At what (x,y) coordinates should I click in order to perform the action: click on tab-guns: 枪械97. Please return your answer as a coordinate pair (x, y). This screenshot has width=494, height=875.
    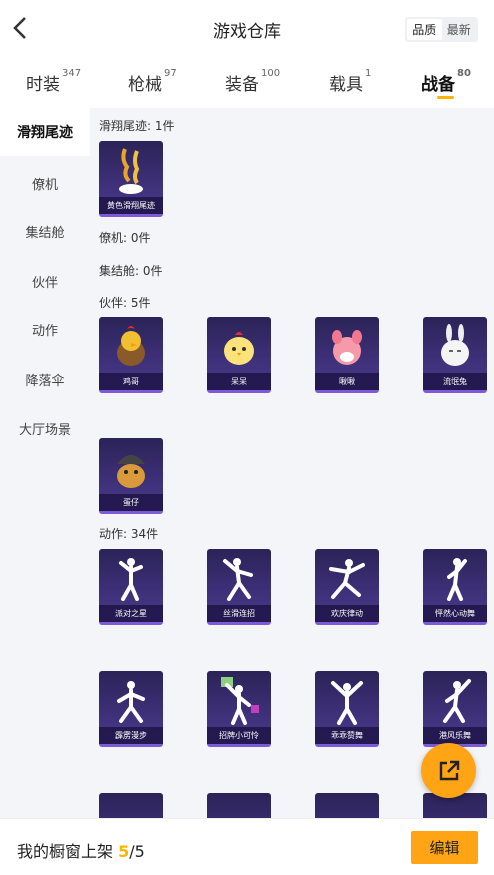
    Looking at the image, I should click on (152, 81).